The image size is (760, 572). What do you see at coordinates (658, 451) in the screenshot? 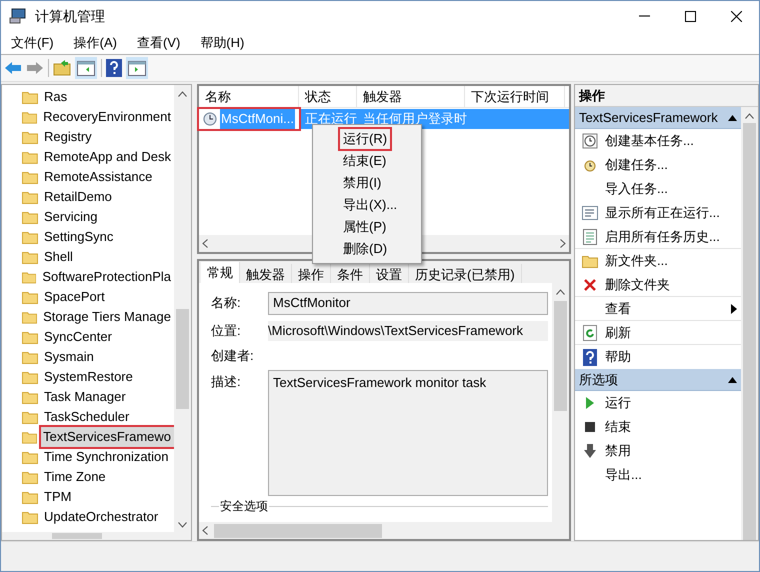
I see `action-item: 禁用` at bounding box center [658, 451].